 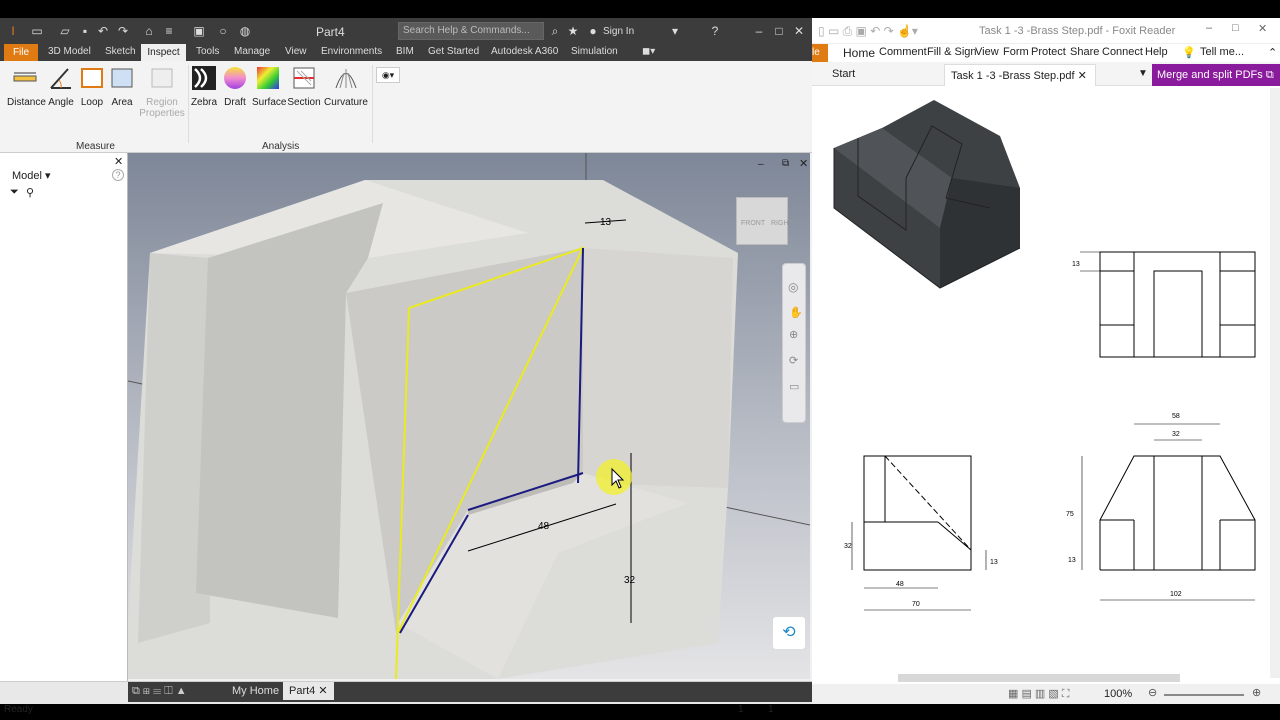 What do you see at coordinates (1235, 28) in the screenshot?
I see `foxit-maximize-icon: □` at bounding box center [1235, 28].